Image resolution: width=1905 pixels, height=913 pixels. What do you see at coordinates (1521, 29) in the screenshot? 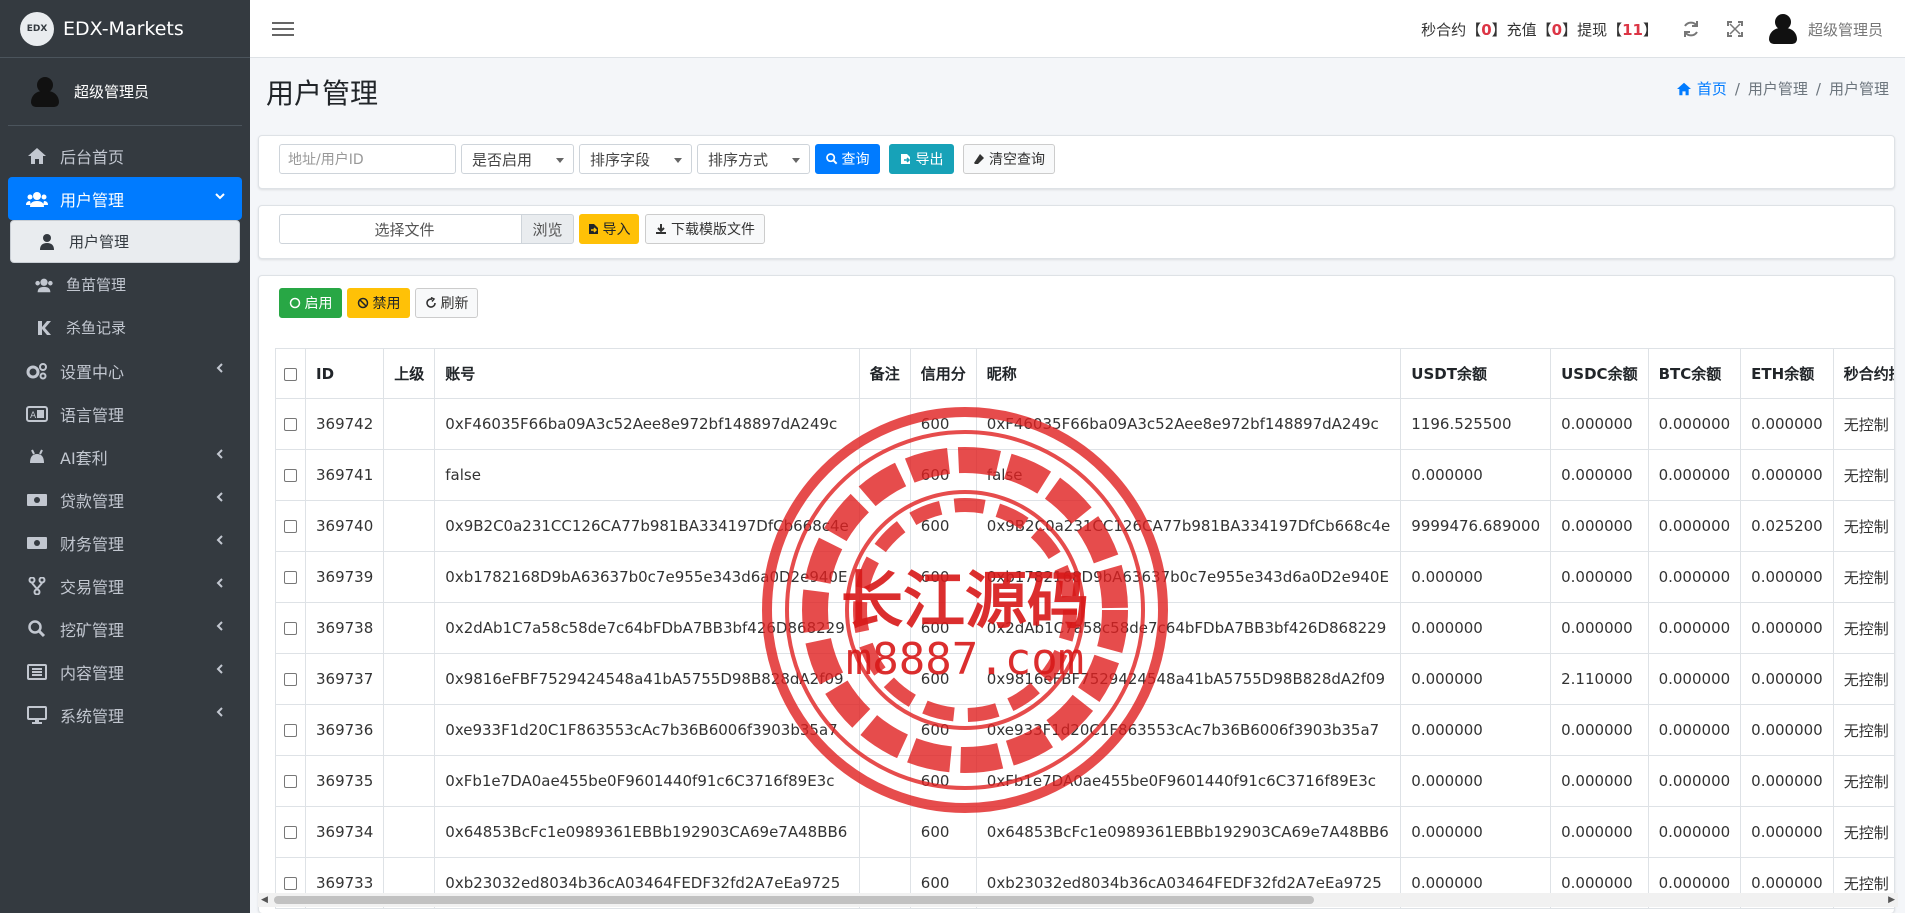
I see `stat-label: 】充值【` at bounding box center [1521, 29].